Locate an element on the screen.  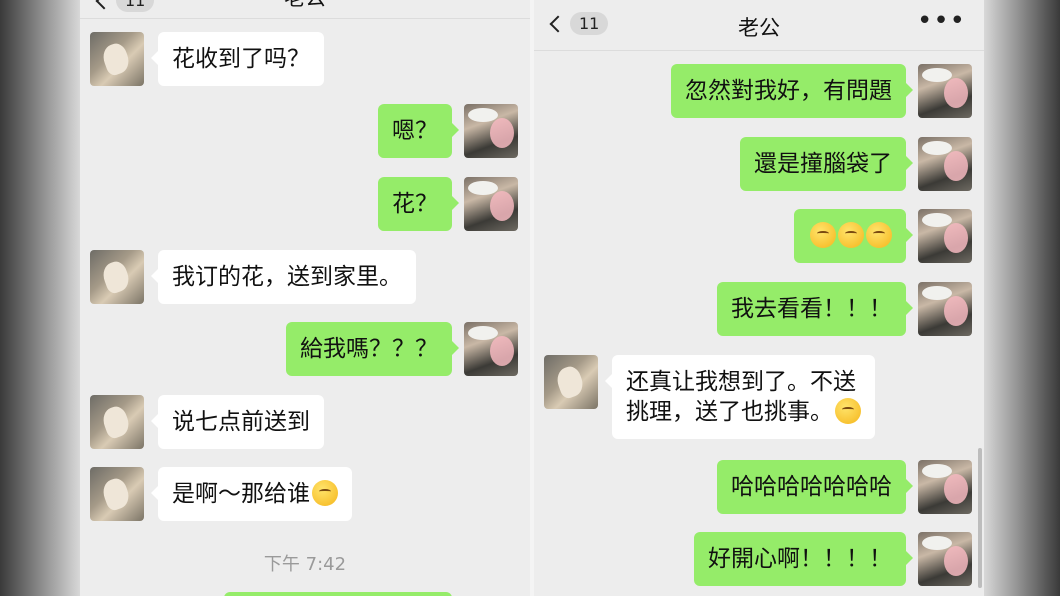
received-message: 还真让我想到了。不送 挑理，送了也挑事。 is located at coordinates (740, 397).